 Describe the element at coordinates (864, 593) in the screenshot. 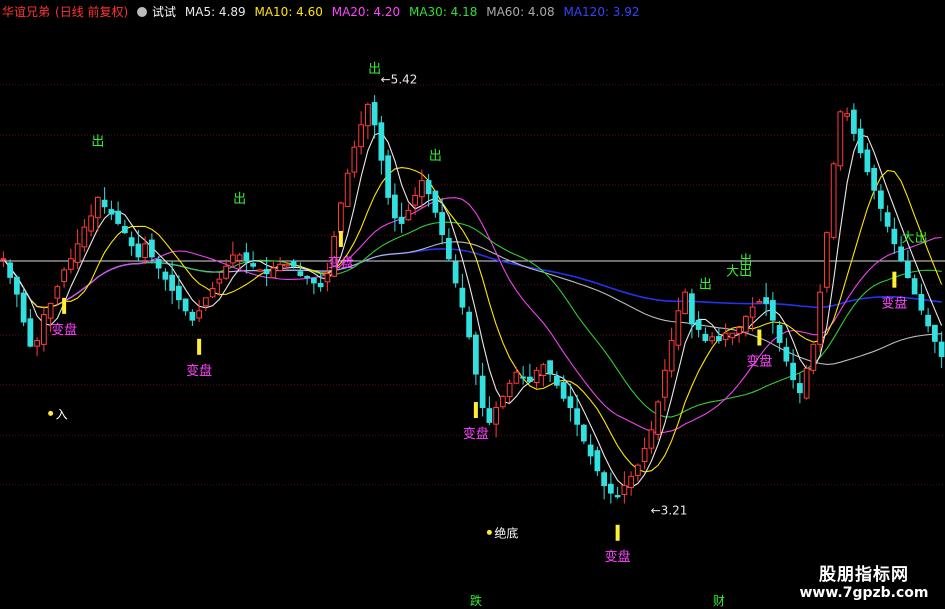

I see `watermark-url: www.7gpzb.com` at that location.